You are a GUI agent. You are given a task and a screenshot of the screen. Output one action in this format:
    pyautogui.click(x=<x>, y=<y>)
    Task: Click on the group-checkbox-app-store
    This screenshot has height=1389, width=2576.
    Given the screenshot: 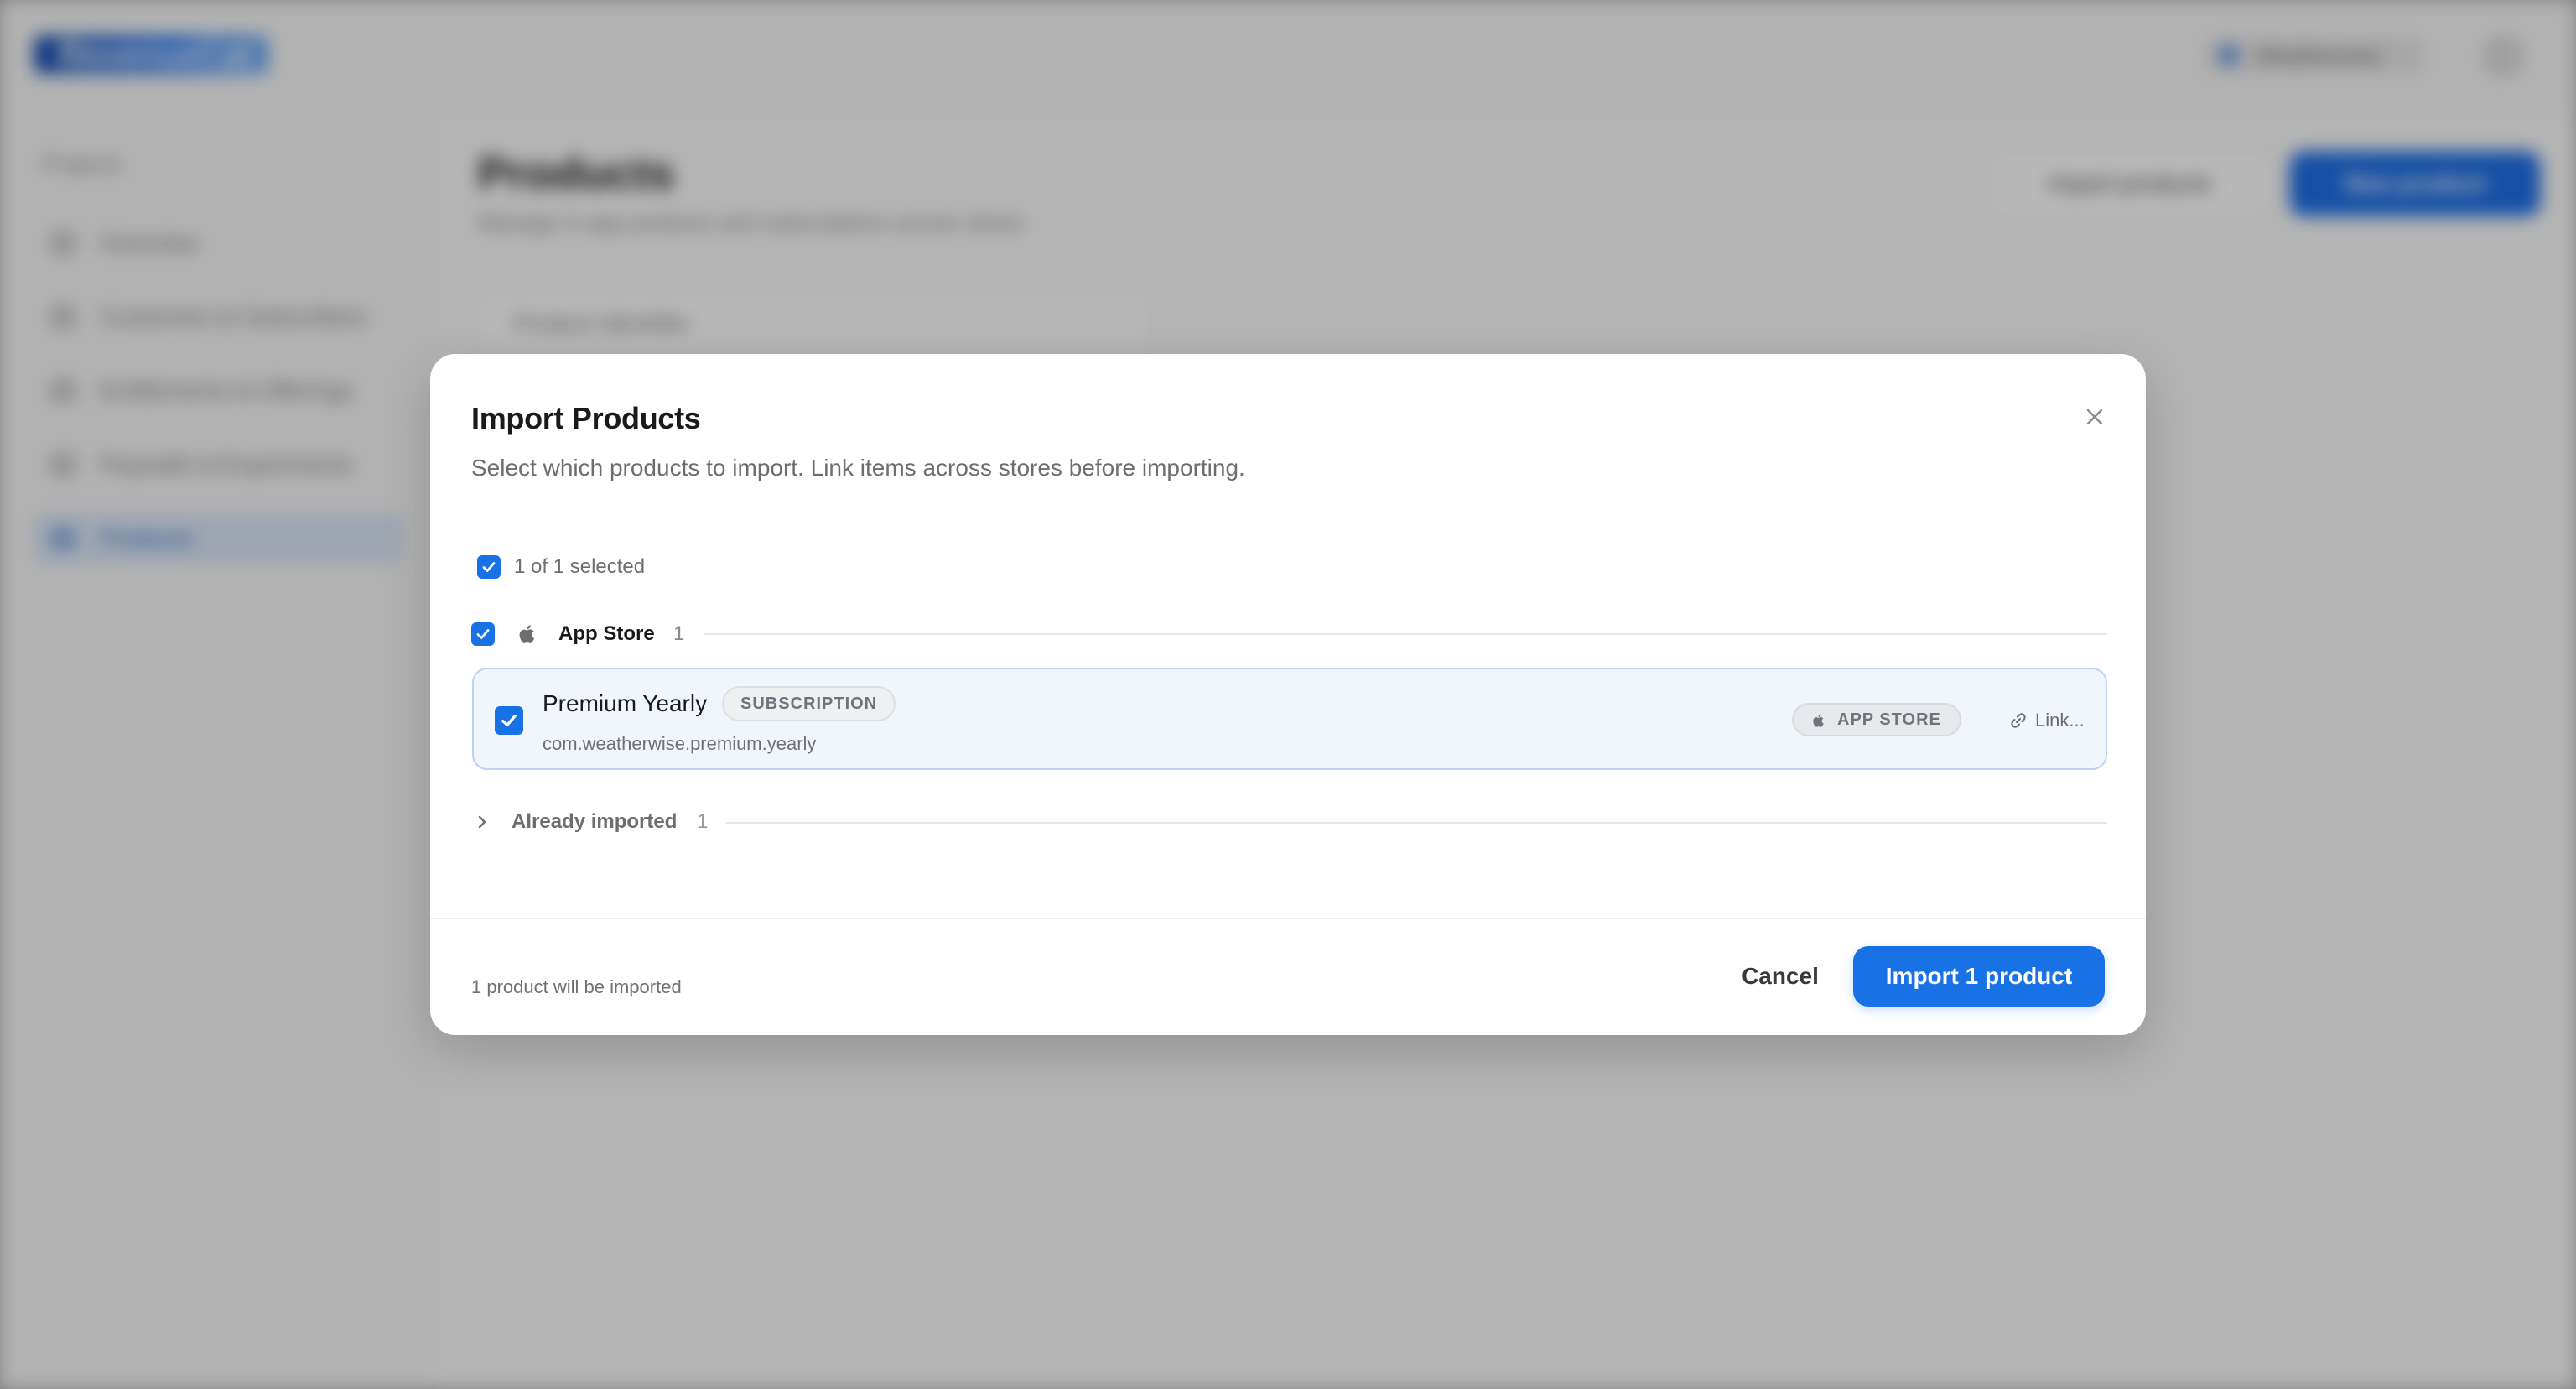 What is the action you would take?
    pyautogui.click(x=483, y=634)
    